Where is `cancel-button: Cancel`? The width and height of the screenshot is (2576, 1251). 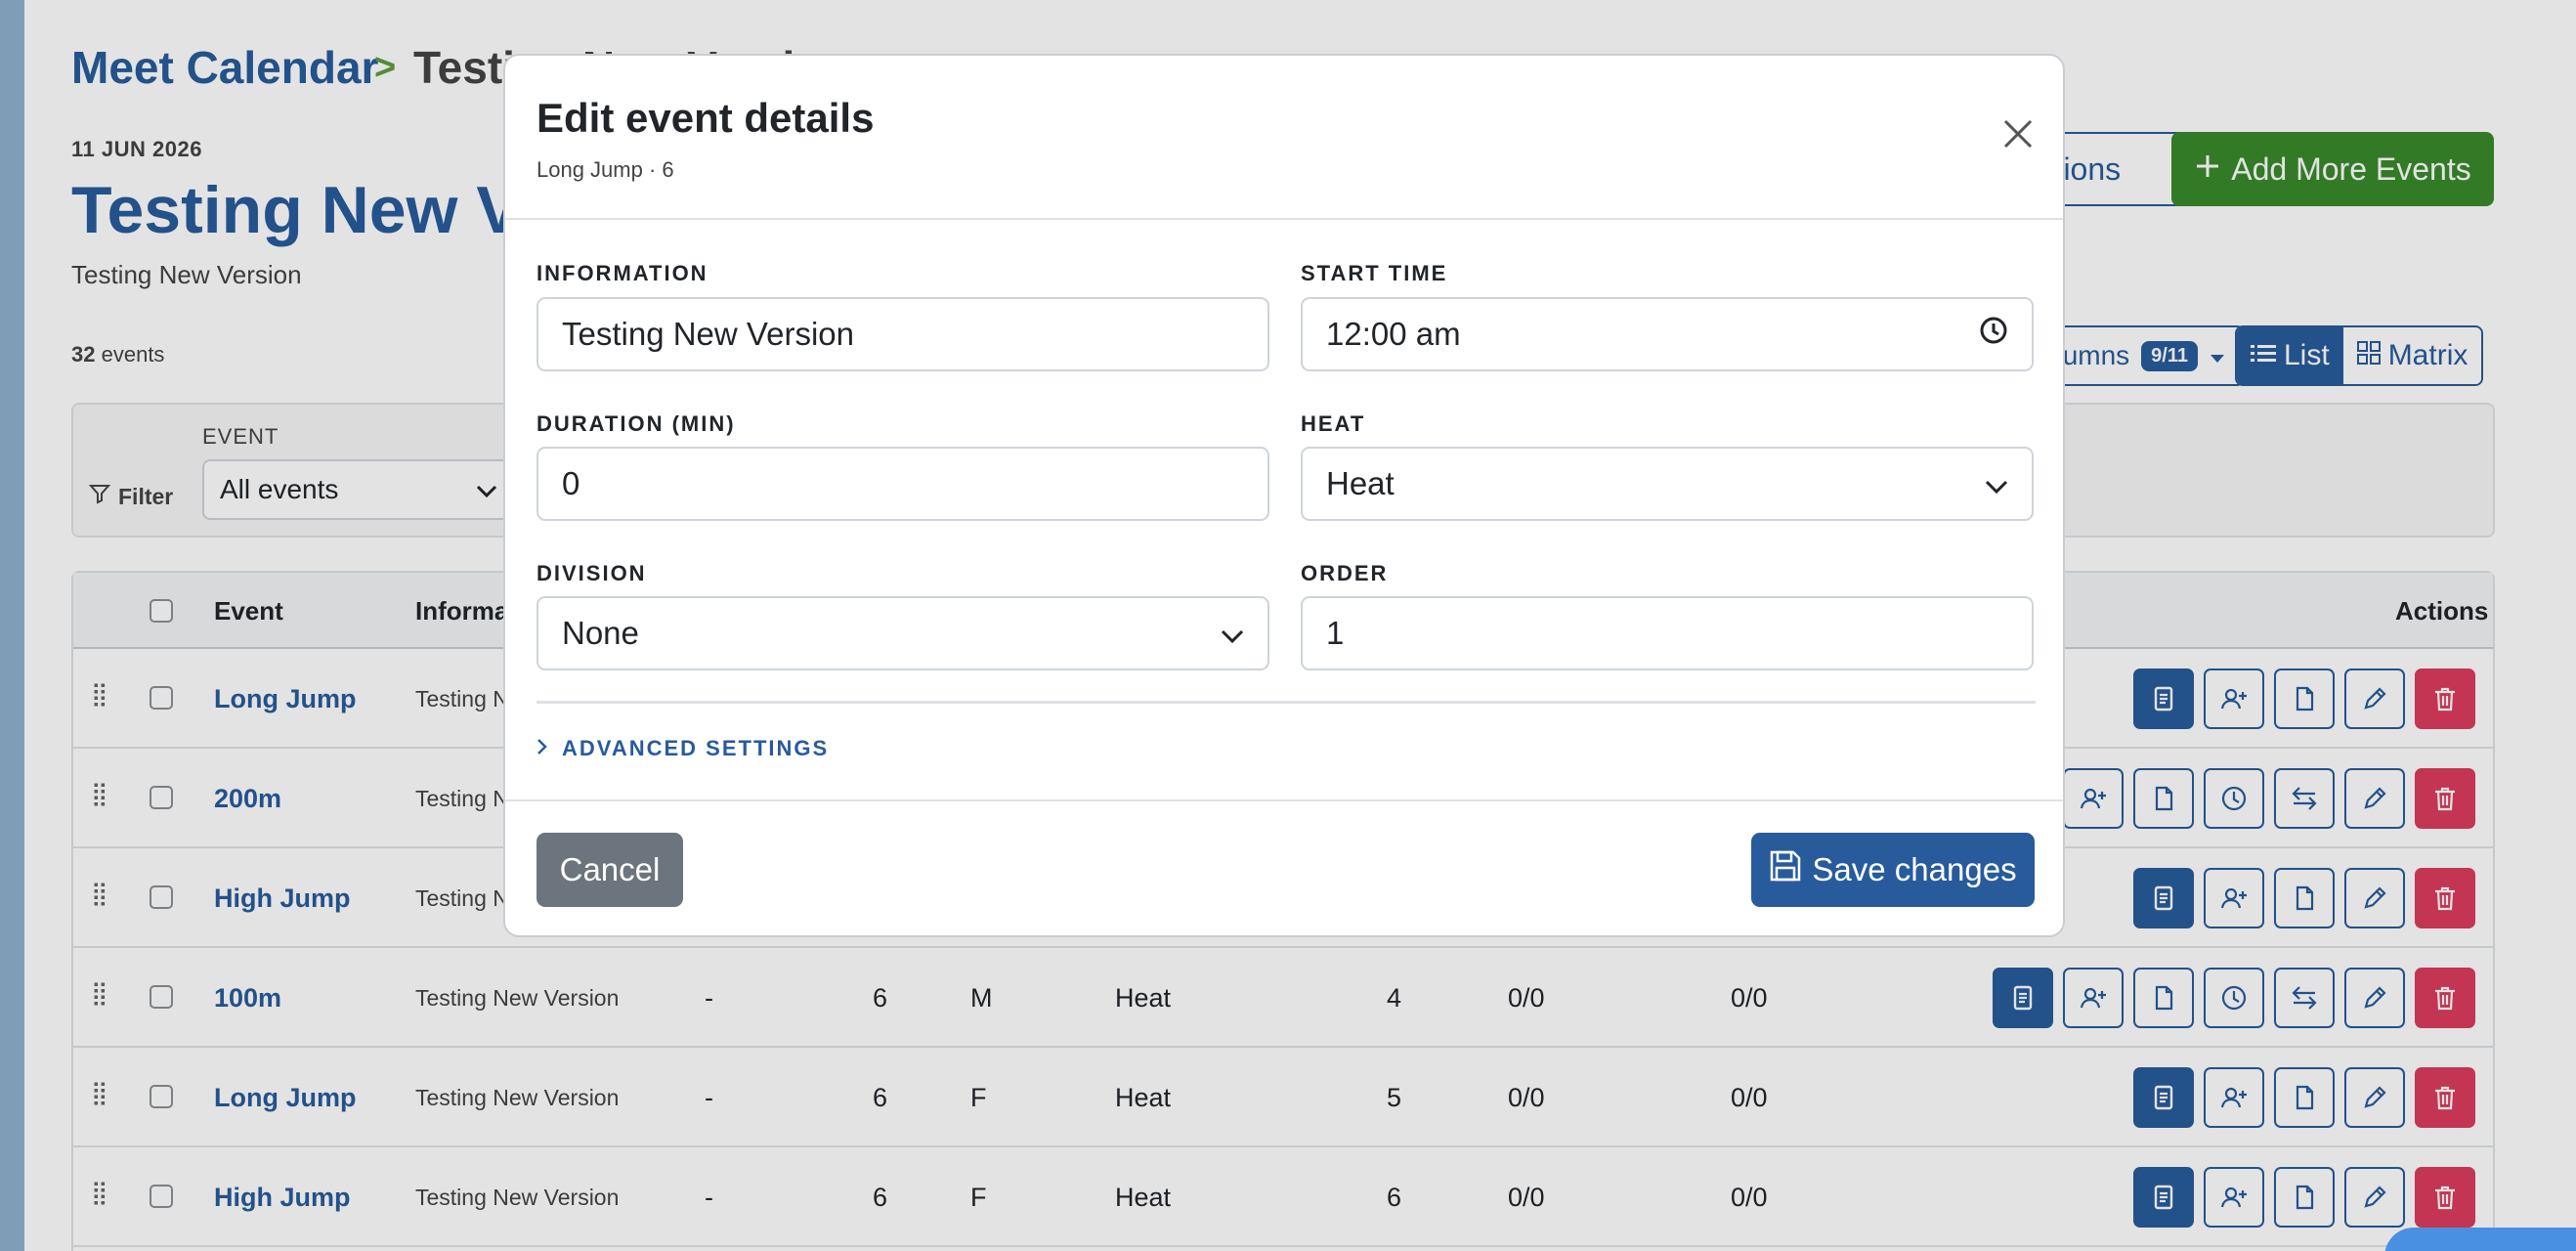 cancel-button: Cancel is located at coordinates (610, 870).